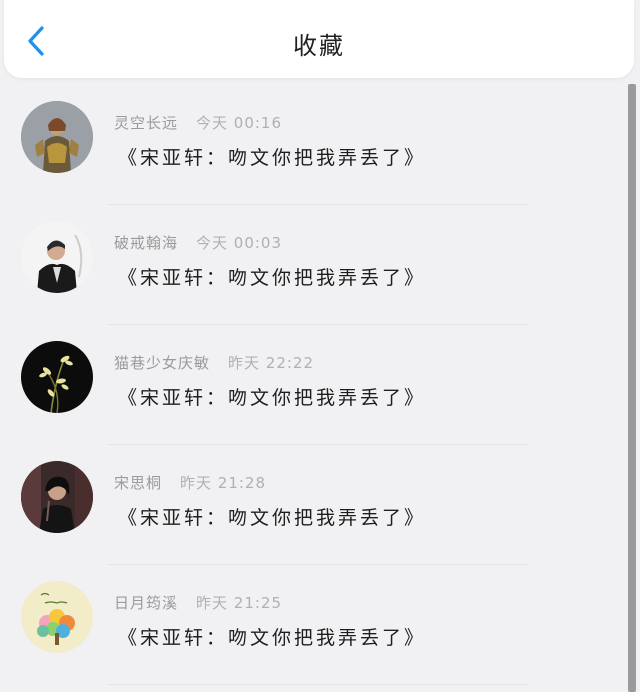 This screenshot has height=692, width=640. Describe the element at coordinates (146, 123) in the screenshot. I see `username: 灵空长远` at that location.